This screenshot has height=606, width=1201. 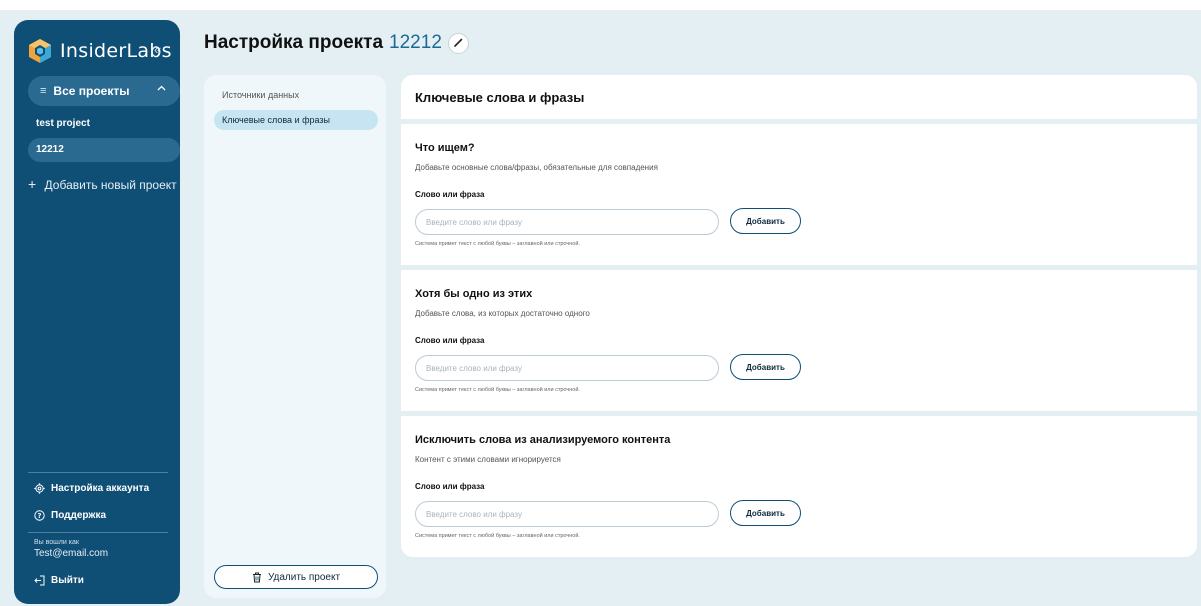 What do you see at coordinates (100, 51) in the screenshot?
I see `brand-logo: InsiderLabs` at bounding box center [100, 51].